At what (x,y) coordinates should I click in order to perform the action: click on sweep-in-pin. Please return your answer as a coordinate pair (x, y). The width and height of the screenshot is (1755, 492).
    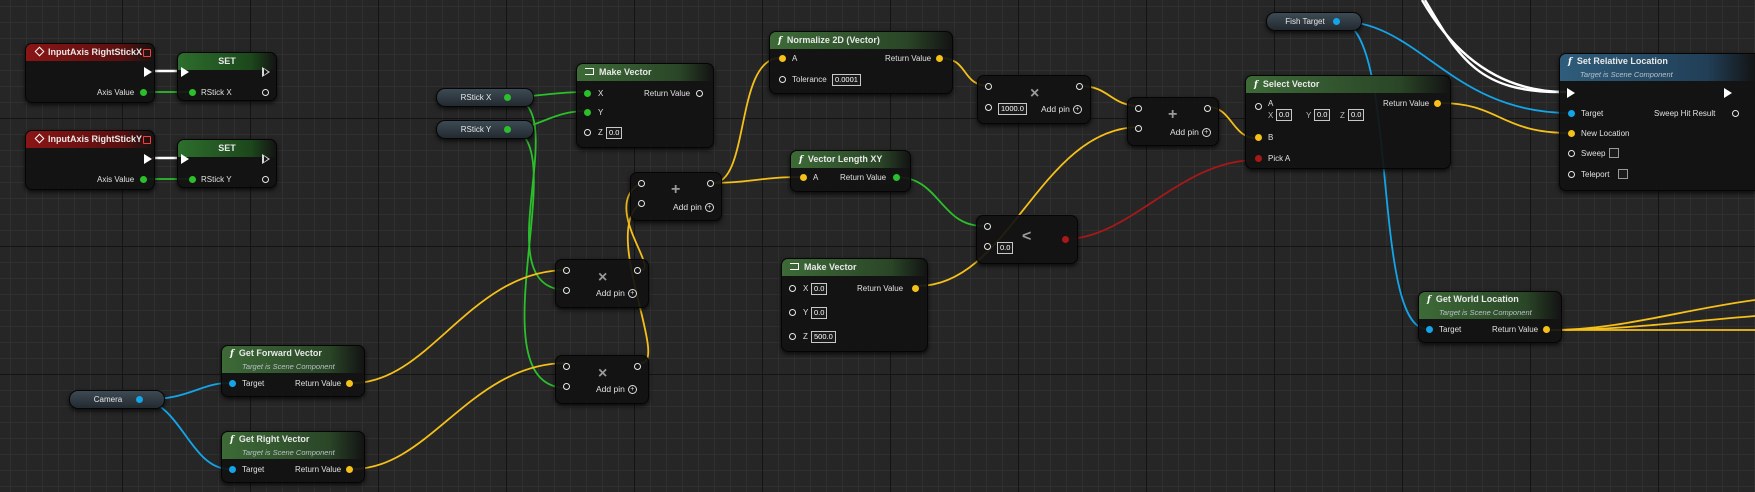
    Looking at the image, I should click on (1571, 153).